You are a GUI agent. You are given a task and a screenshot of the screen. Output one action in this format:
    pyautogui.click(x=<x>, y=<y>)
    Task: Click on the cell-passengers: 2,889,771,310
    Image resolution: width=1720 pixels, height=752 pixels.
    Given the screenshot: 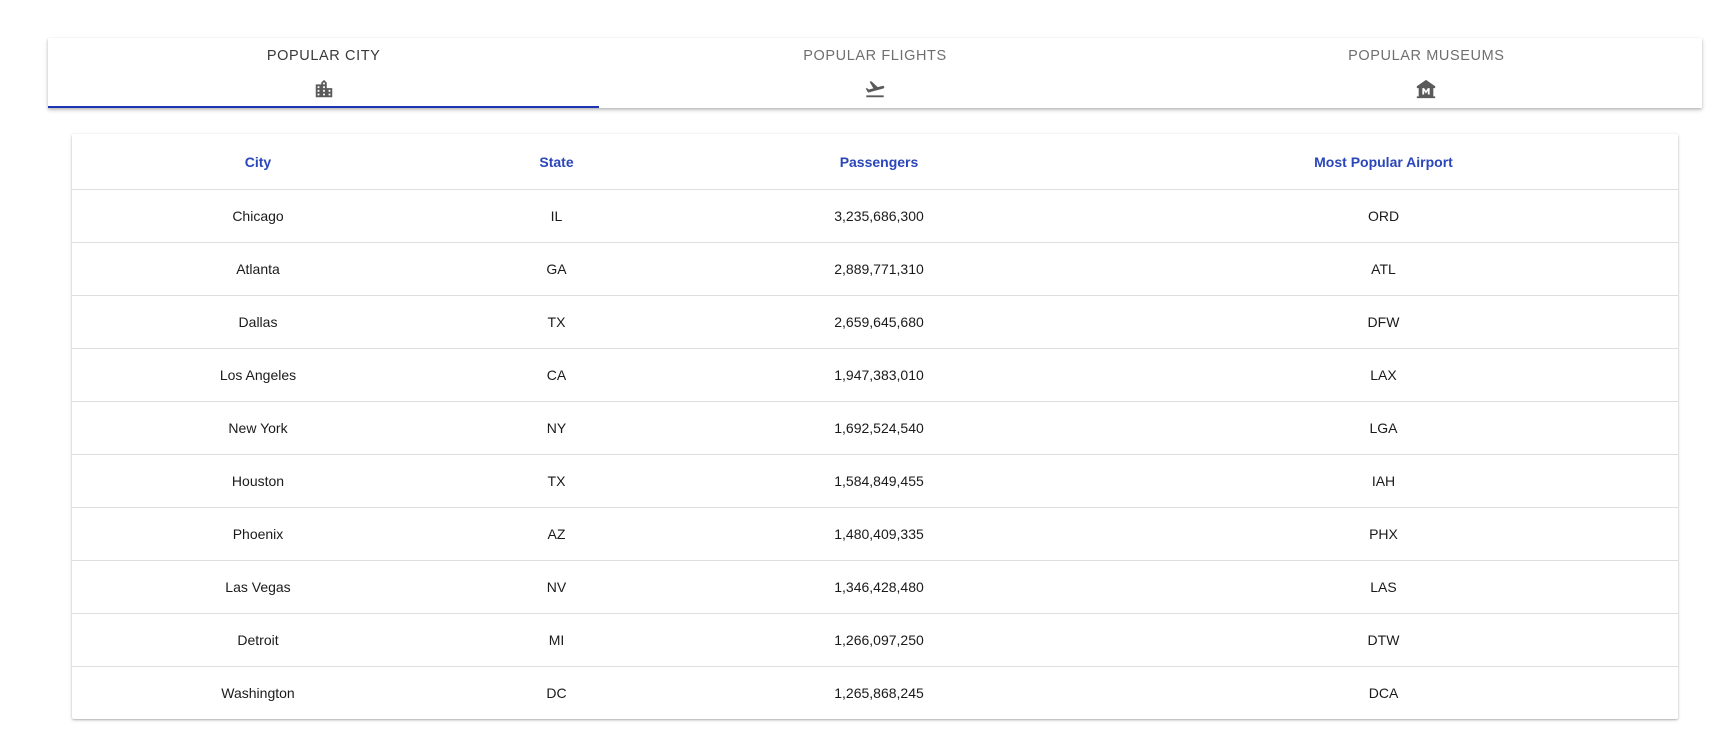 What is the action you would take?
    pyautogui.click(x=879, y=269)
    